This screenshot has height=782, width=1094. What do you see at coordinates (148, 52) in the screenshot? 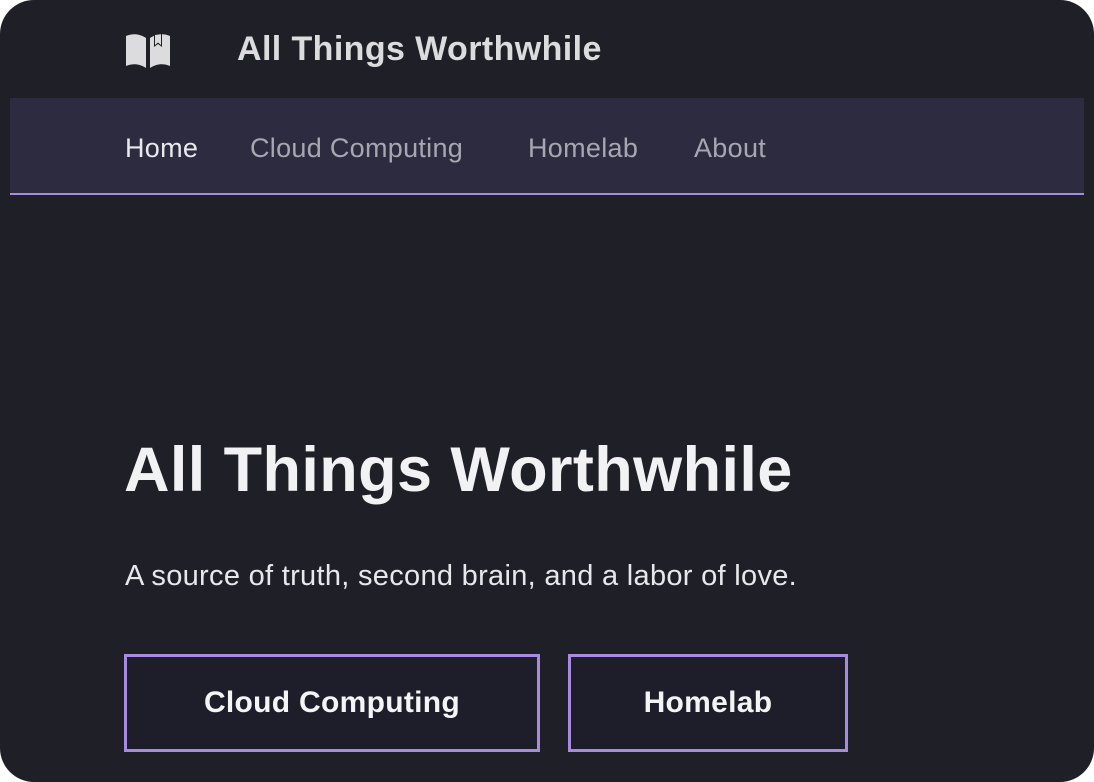
I see `open-book-icon` at bounding box center [148, 52].